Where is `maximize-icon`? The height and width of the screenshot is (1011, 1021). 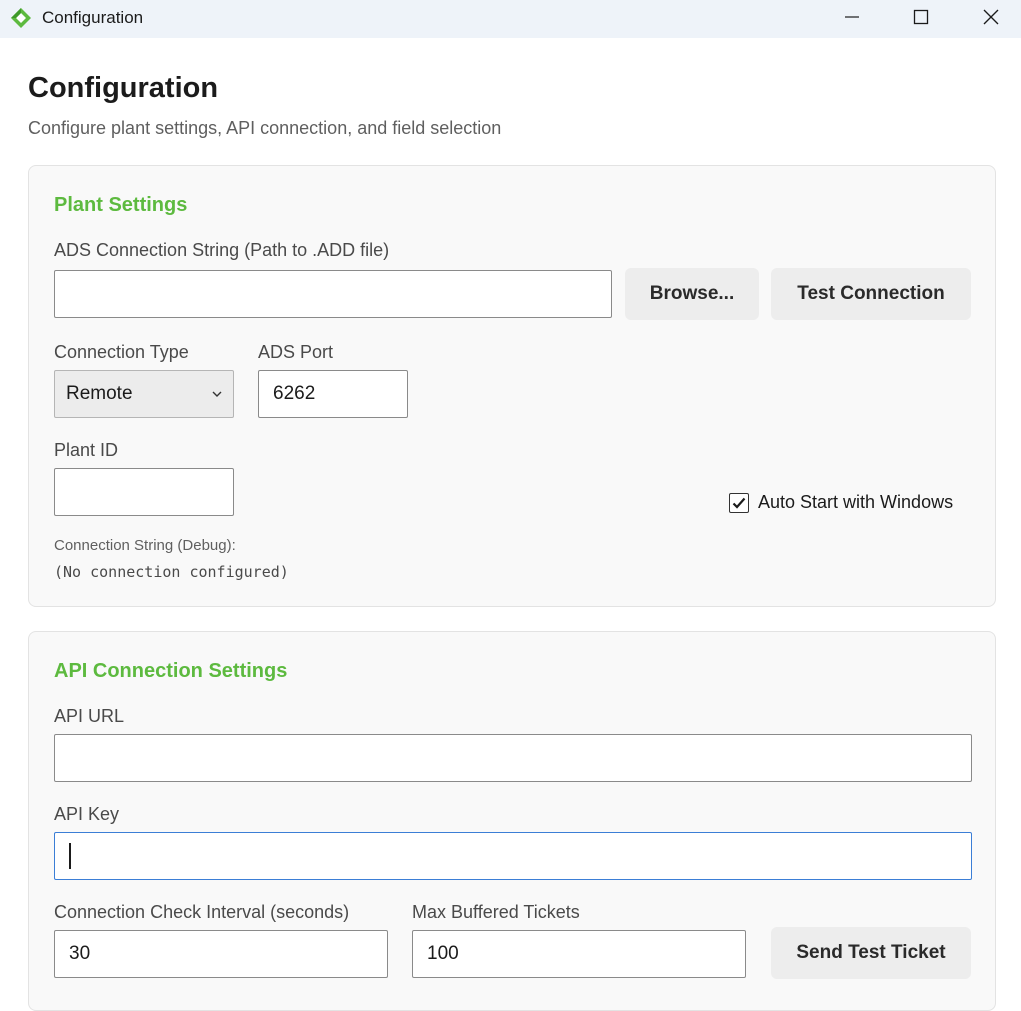
maximize-icon is located at coordinates (921, 17).